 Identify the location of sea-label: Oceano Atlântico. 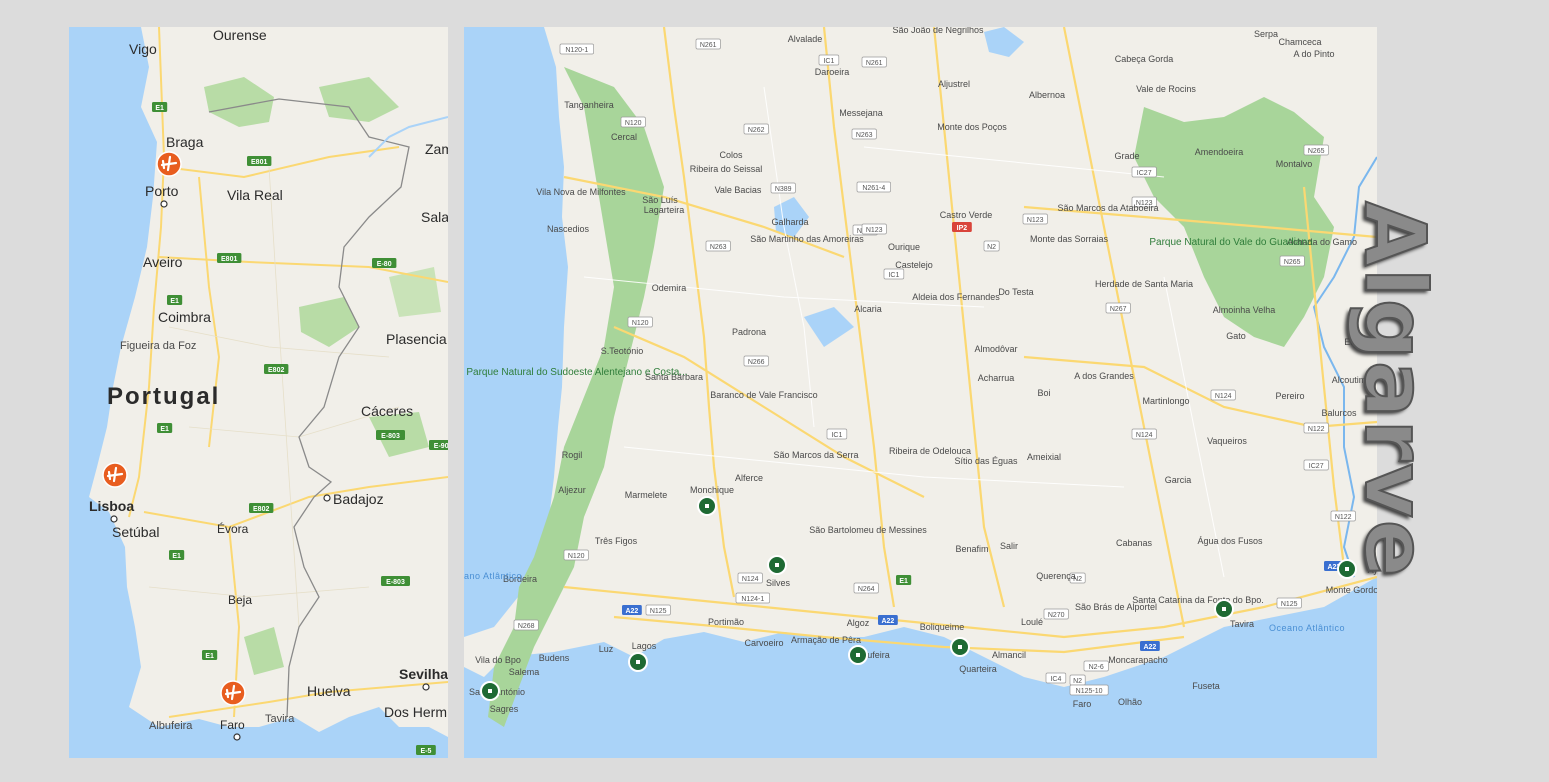
(493, 576).